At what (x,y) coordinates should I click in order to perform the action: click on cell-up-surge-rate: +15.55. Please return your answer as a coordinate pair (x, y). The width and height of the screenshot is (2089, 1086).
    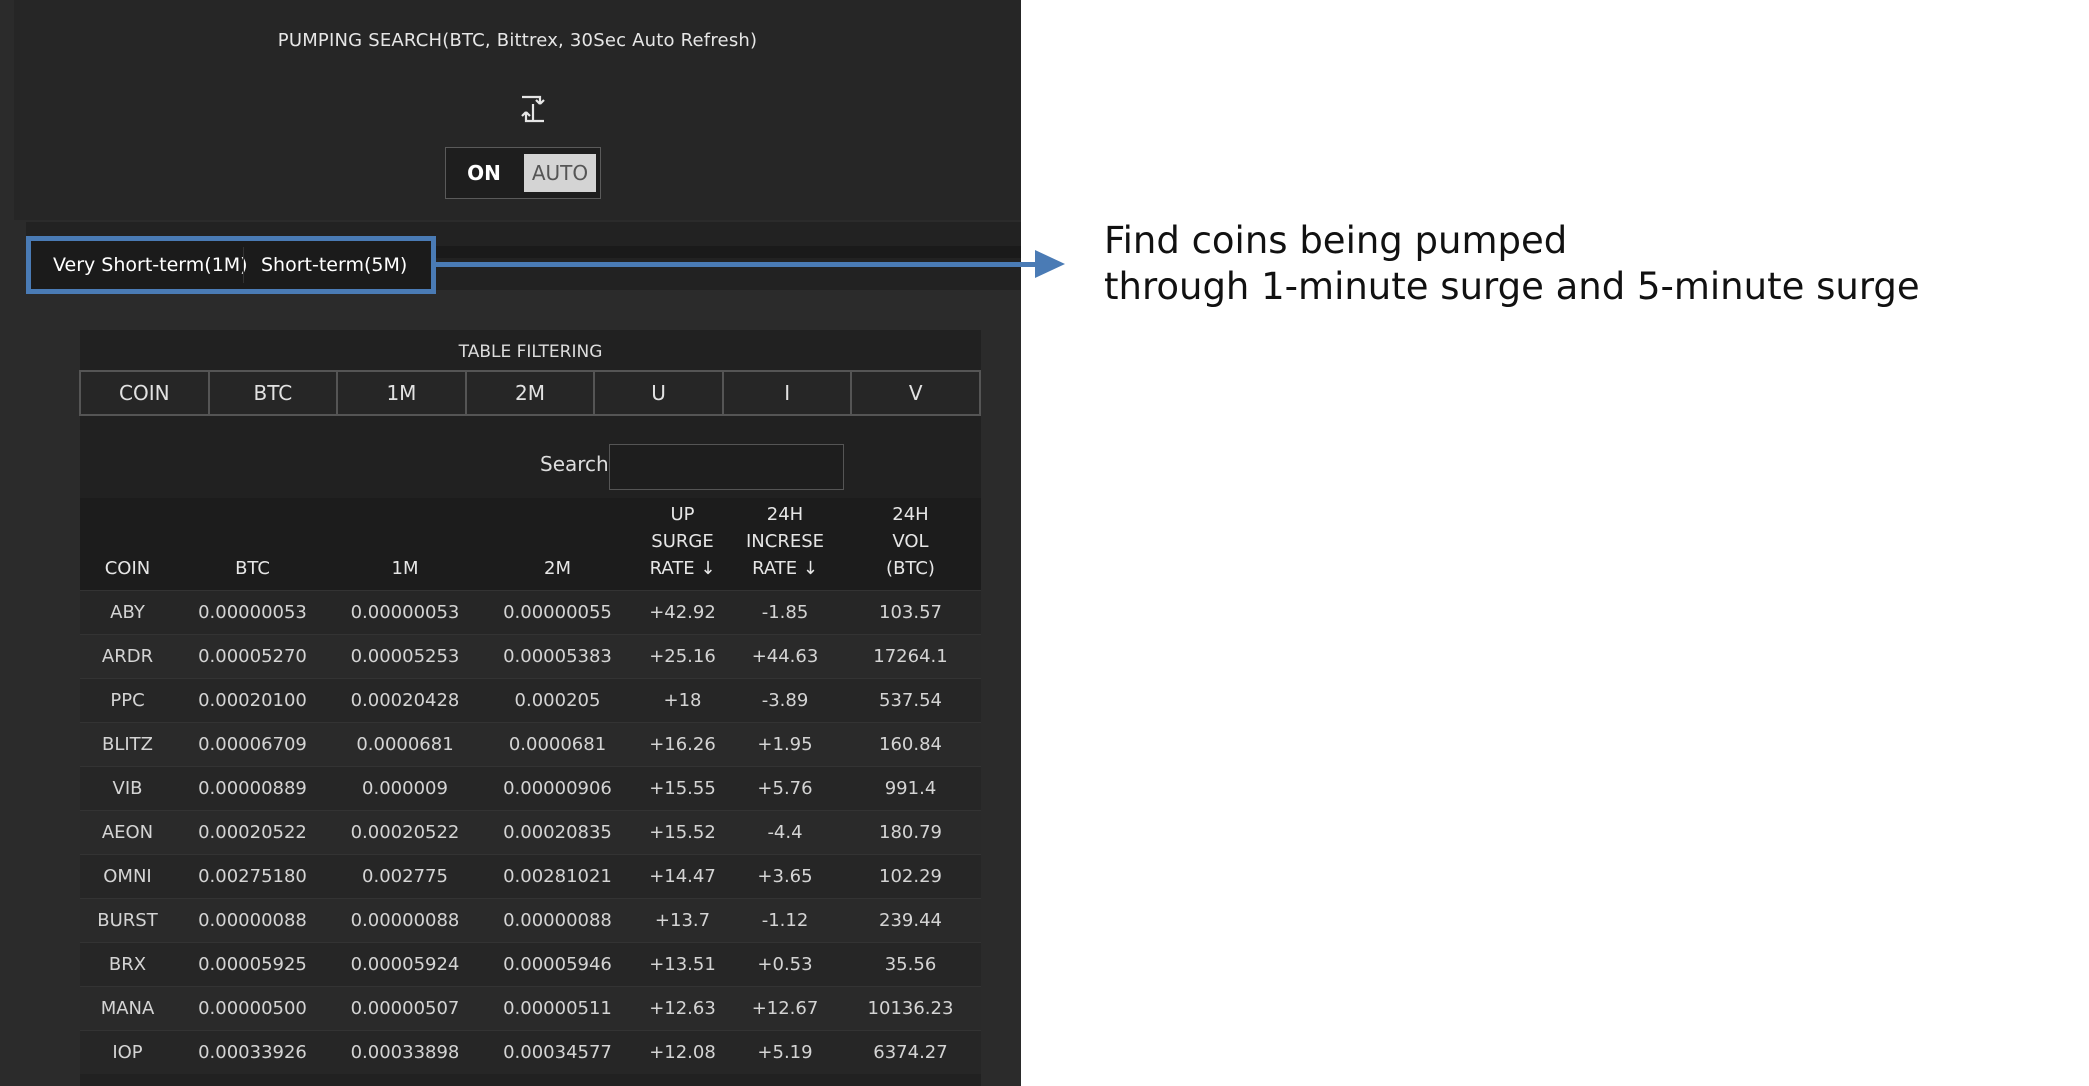
    Looking at the image, I should click on (682, 787).